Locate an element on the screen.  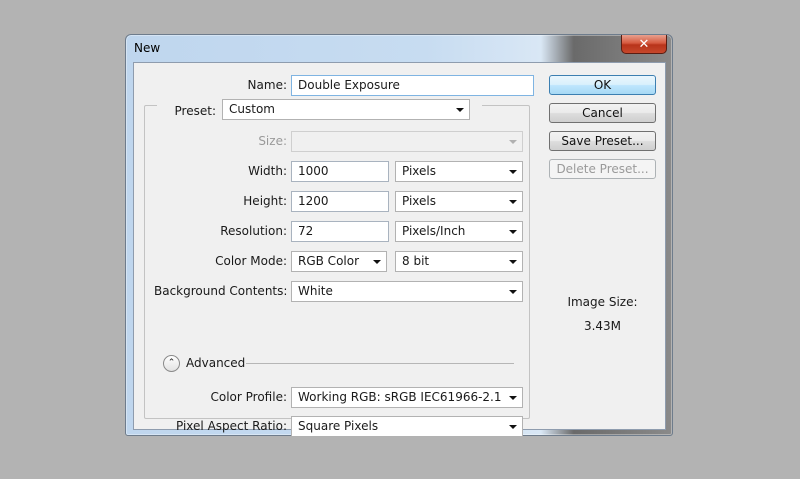
width-unit-select: Pixels is located at coordinates (459, 171).